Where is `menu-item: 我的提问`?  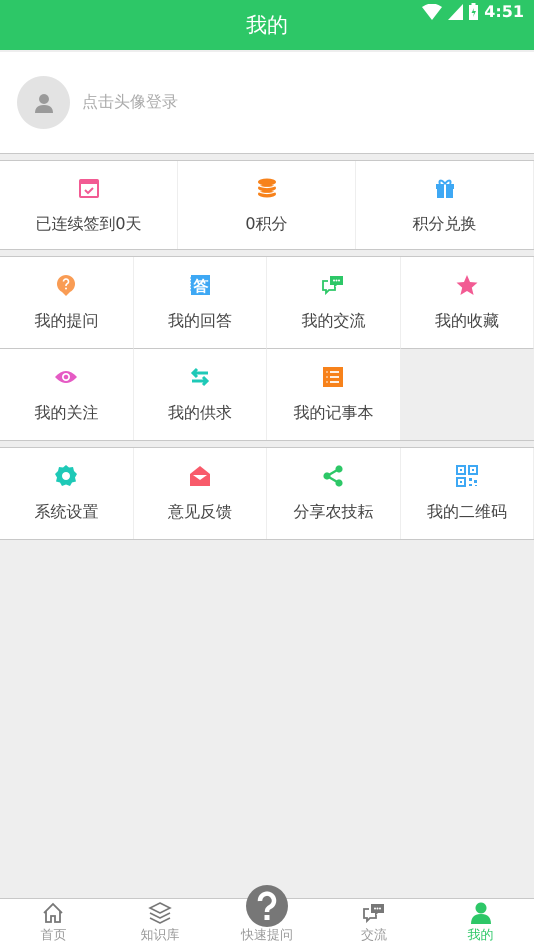
menu-item: 我的提问 is located at coordinates (67, 303).